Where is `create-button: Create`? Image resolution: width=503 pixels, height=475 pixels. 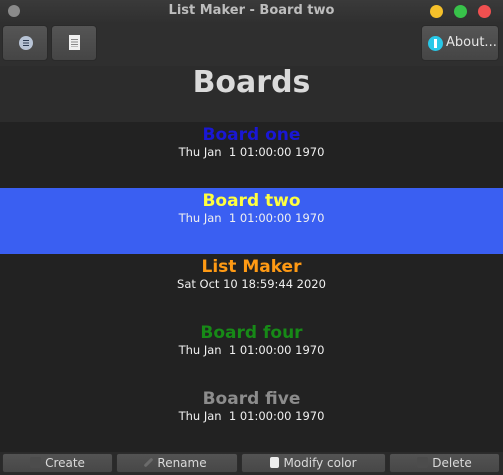
create-button: Create is located at coordinates (57, 463).